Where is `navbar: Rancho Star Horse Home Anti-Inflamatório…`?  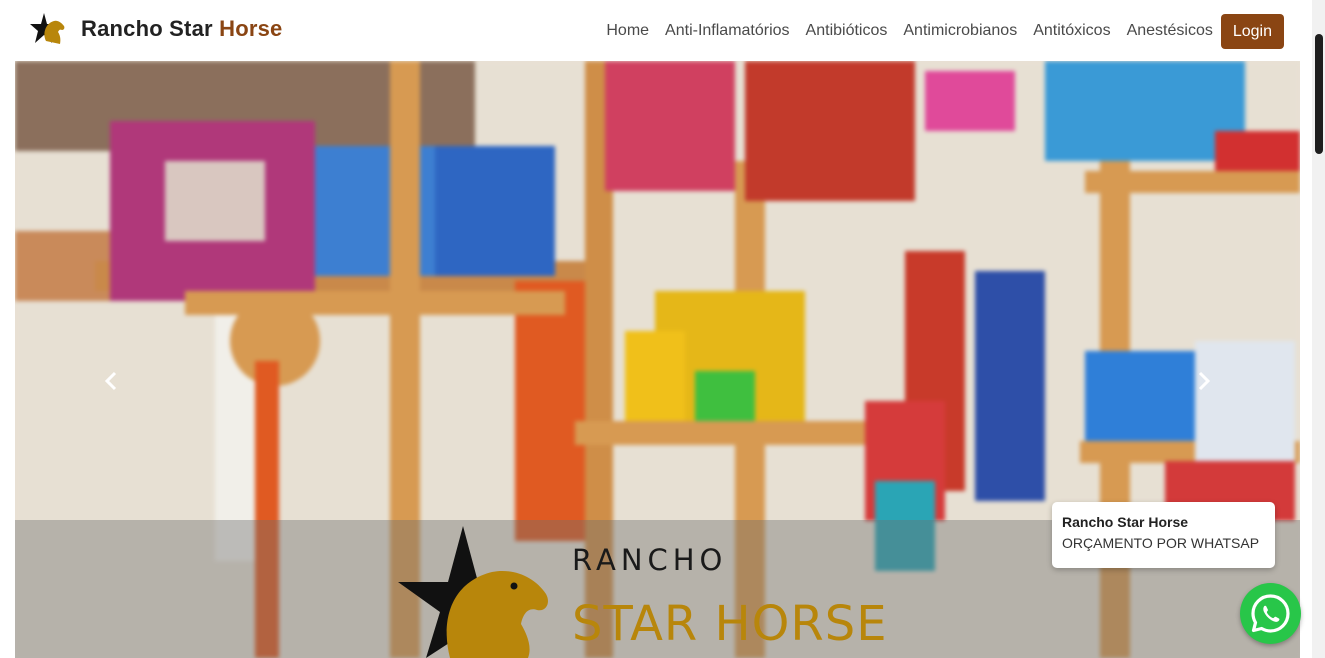
navbar: Rancho Star Horse Home Anti-Inflamatório… is located at coordinates (656, 30).